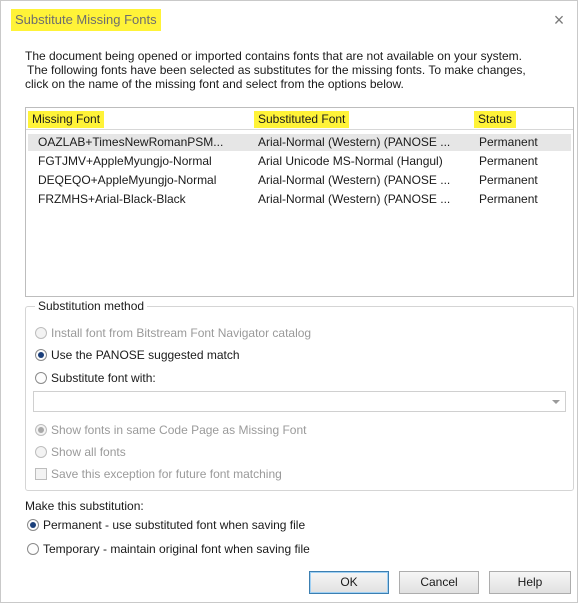 This screenshot has width=578, height=603. What do you see at coordinates (103, 378) in the screenshot?
I see `substitute-font-with-label: Substitute font with:` at bounding box center [103, 378].